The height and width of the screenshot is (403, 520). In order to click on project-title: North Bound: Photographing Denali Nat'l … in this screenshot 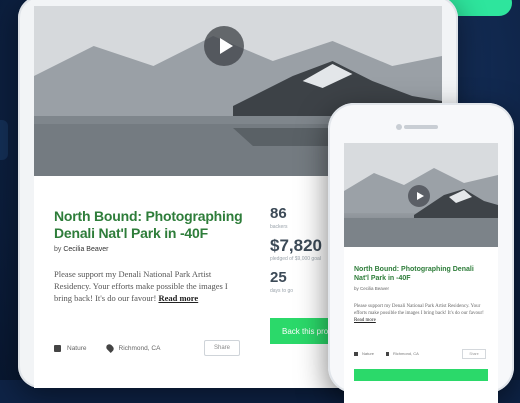, I will do `click(156, 225)`.